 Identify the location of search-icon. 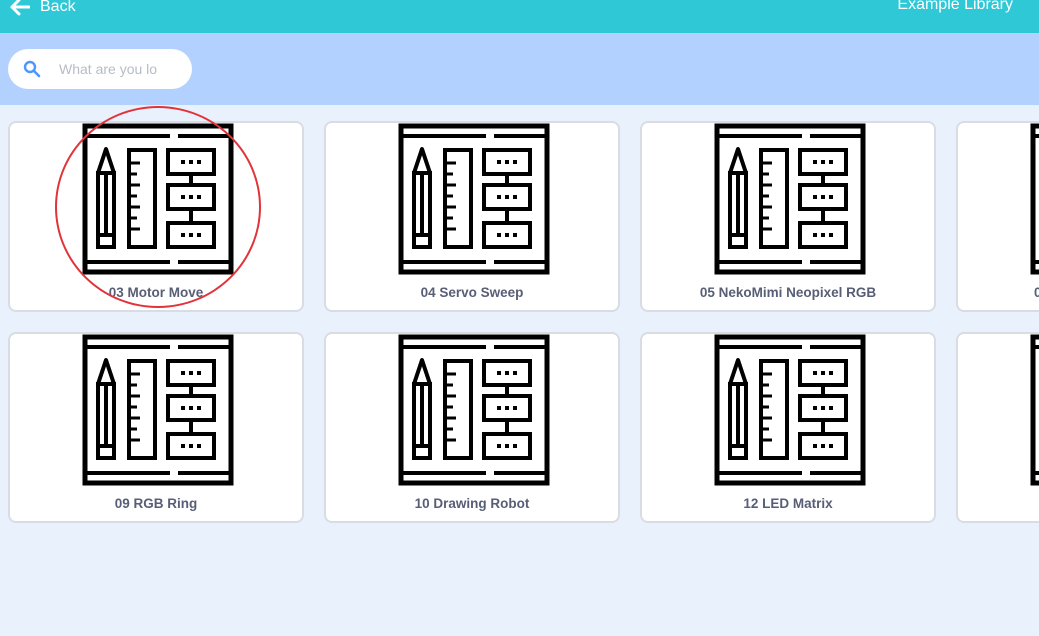
(32, 69).